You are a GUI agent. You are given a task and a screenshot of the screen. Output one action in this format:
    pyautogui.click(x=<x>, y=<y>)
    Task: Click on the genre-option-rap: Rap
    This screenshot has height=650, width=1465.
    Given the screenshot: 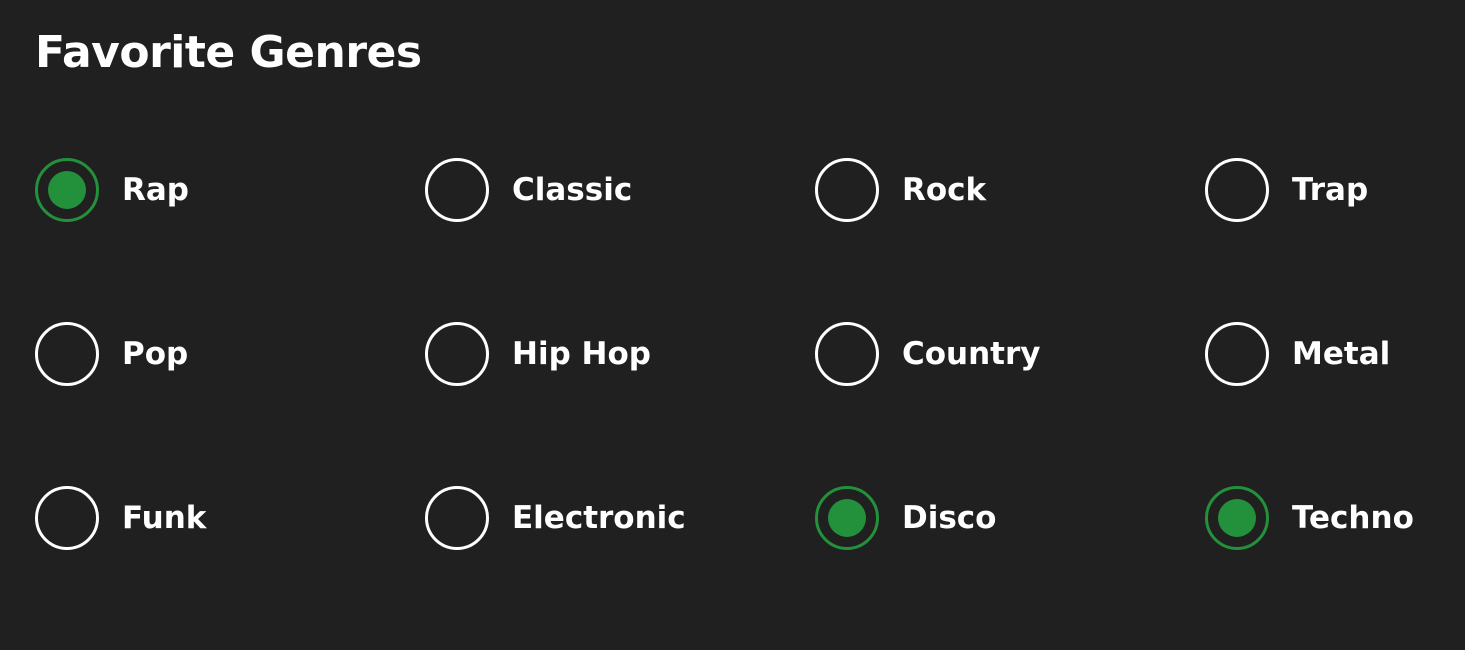 What is the action you would take?
    pyautogui.click(x=230, y=190)
    